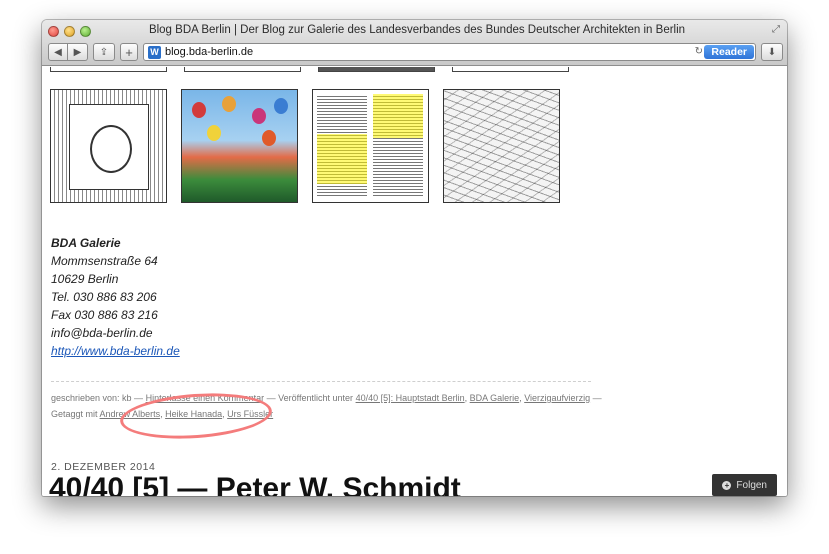  I want to click on contact-street: Mommsenstraße 64, so click(104, 261).